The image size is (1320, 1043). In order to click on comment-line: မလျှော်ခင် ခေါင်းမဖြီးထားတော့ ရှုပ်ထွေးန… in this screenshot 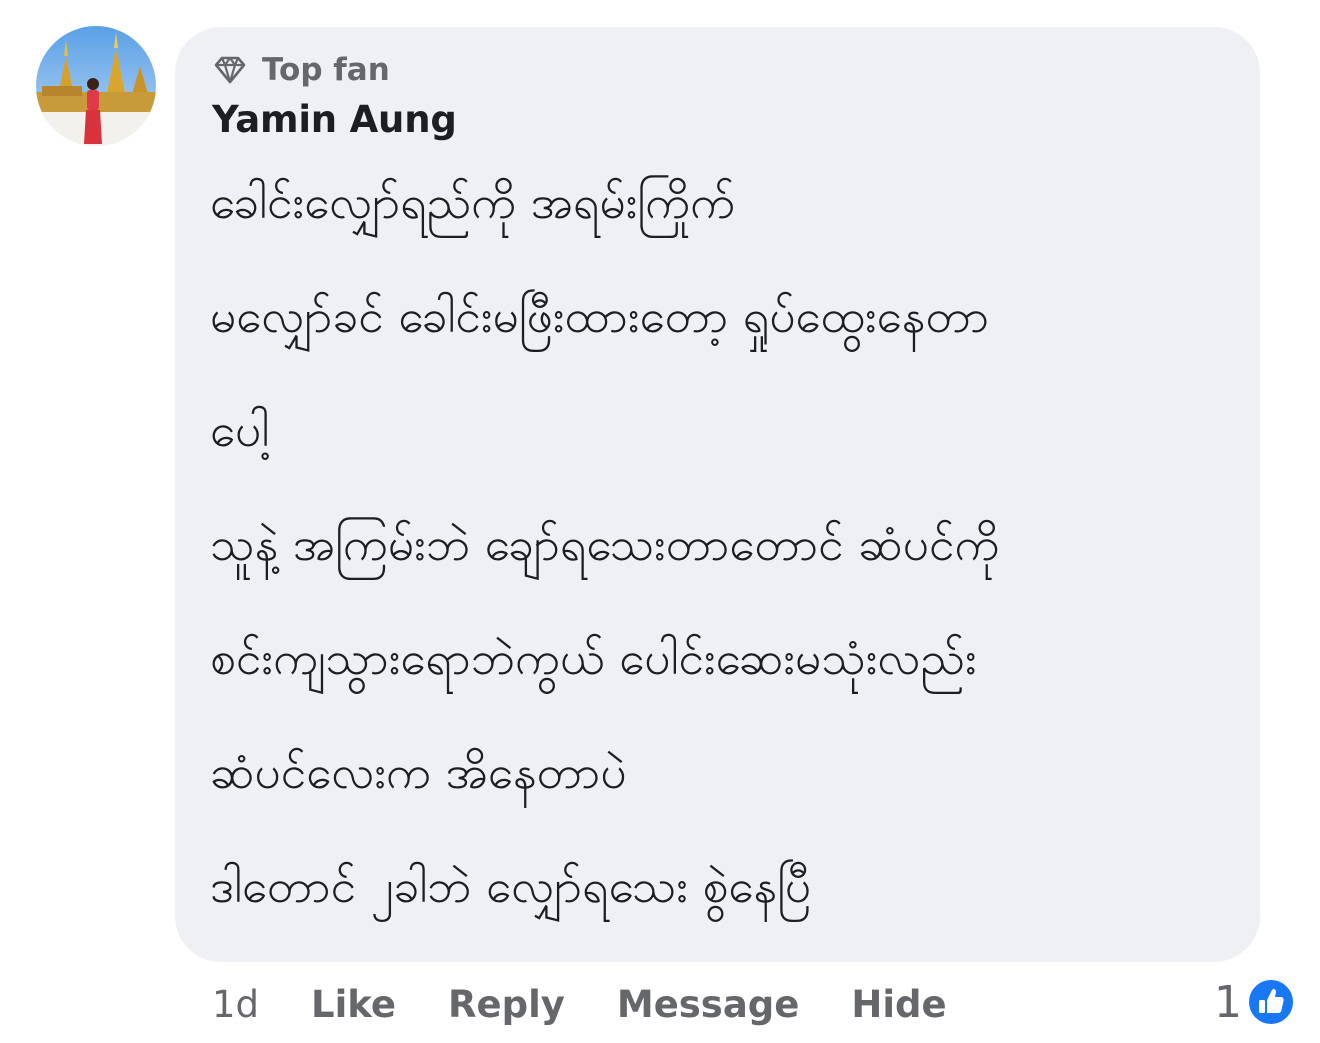, I will do `click(600, 316)`.